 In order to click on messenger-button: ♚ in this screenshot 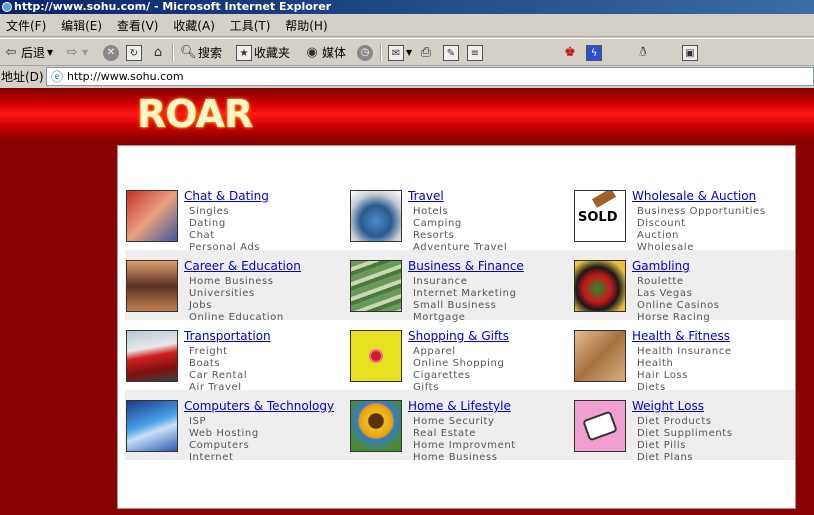, I will do `click(570, 53)`.